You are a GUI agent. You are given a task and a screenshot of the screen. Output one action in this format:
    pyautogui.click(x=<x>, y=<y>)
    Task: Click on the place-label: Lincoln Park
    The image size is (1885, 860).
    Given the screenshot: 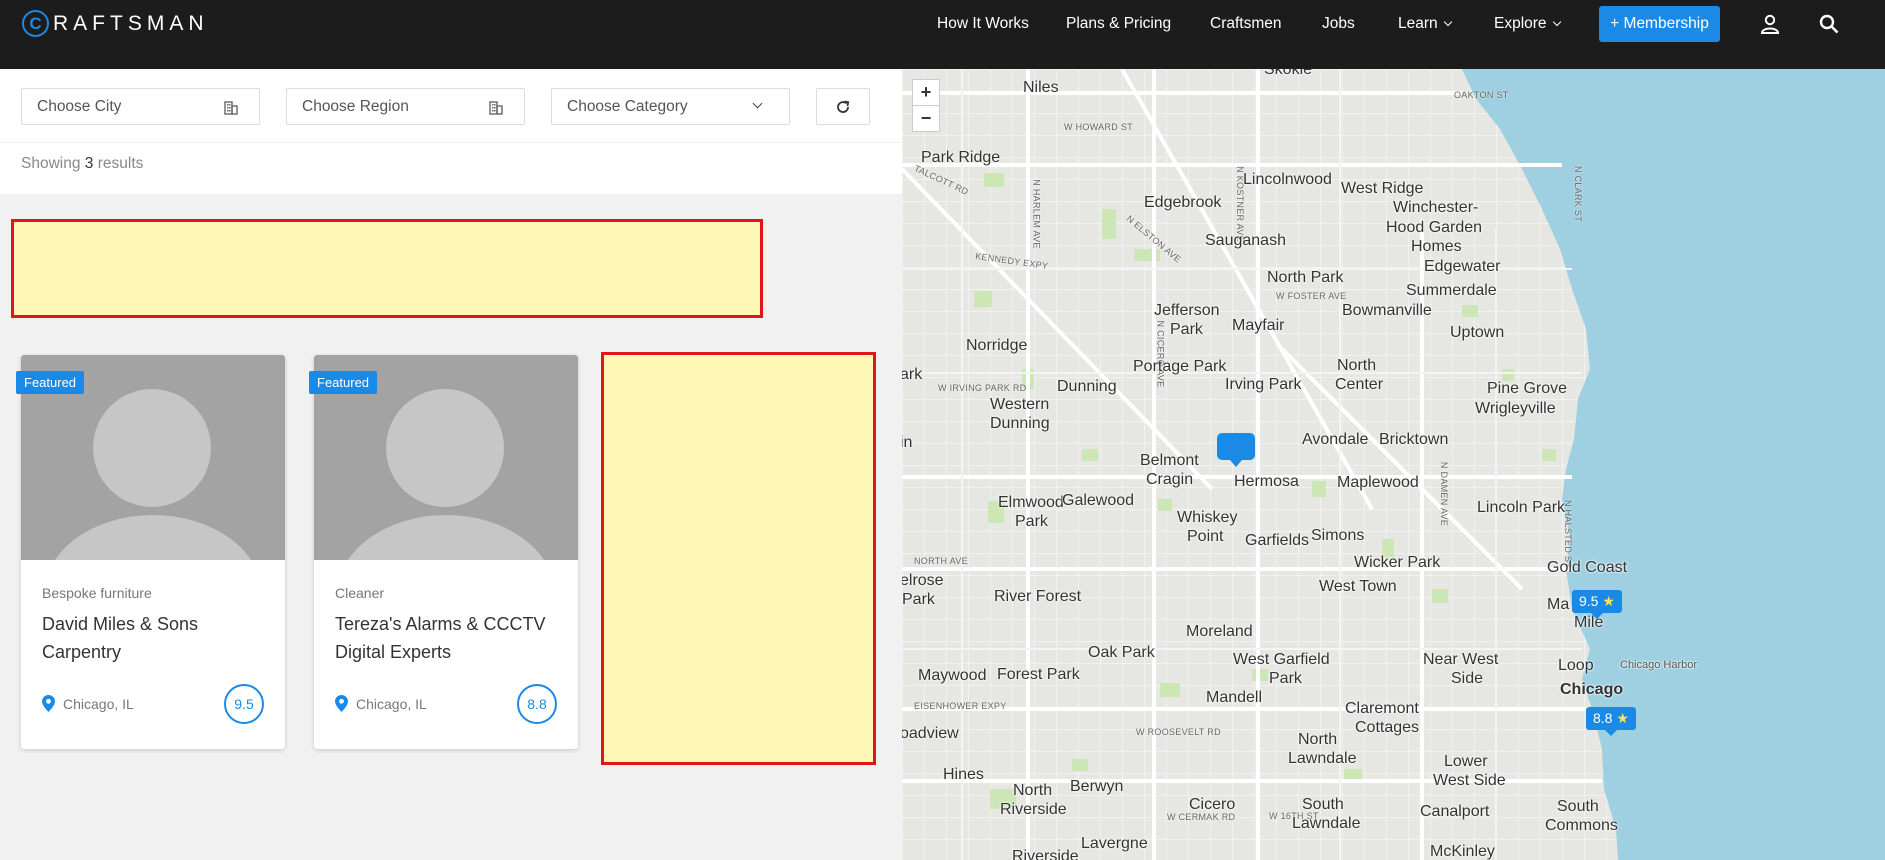 What is the action you would take?
    pyautogui.click(x=1521, y=507)
    